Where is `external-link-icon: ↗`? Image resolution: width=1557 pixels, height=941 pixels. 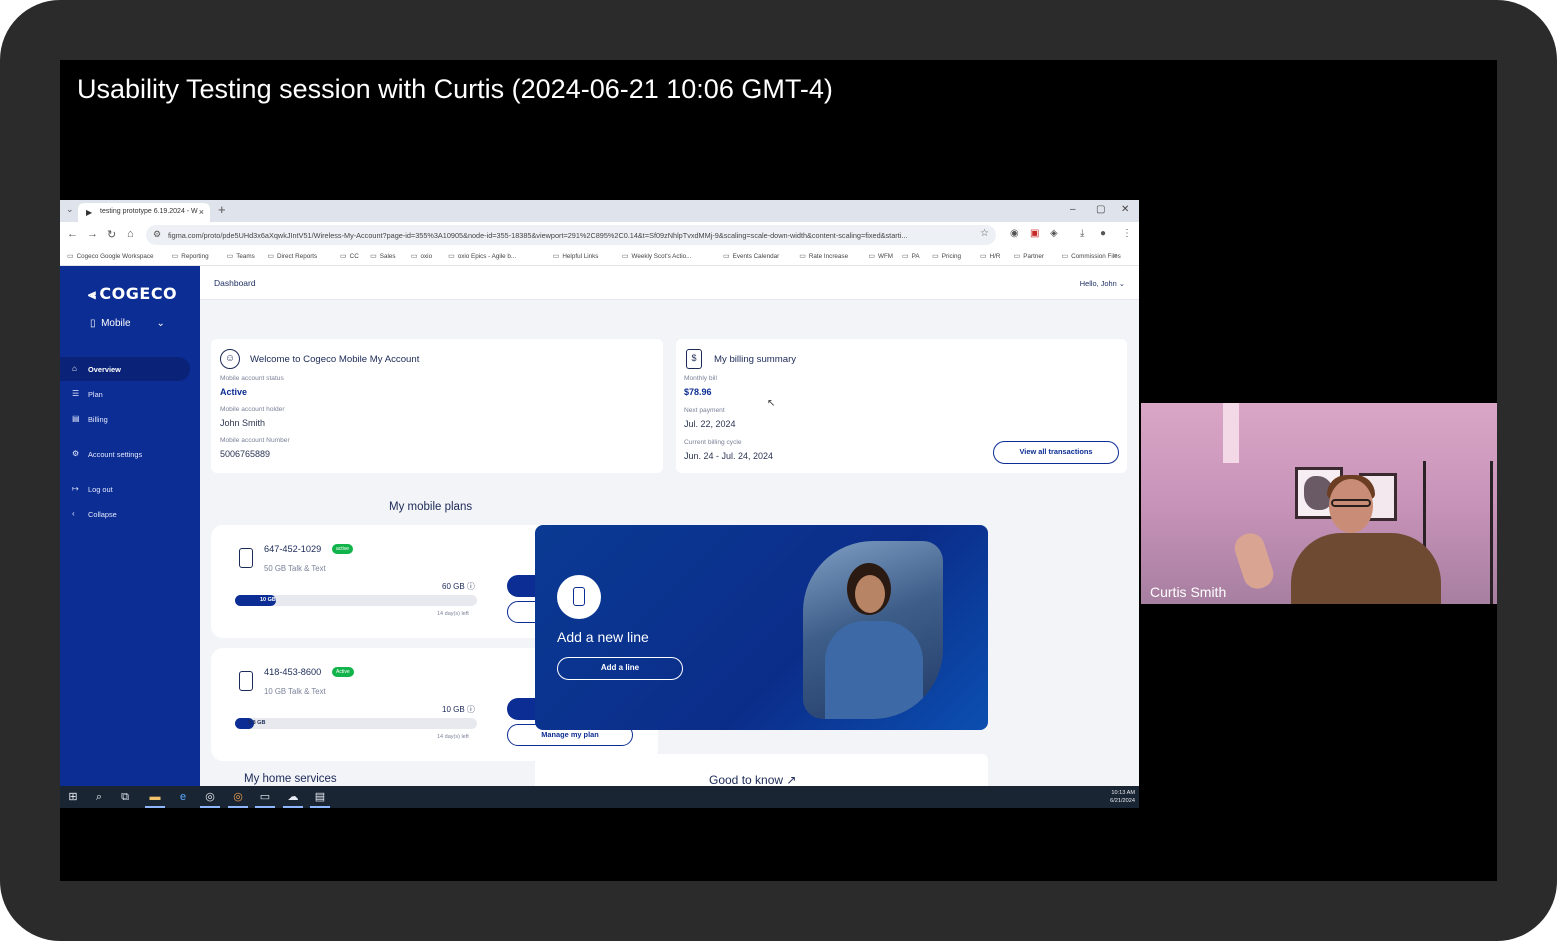 external-link-icon: ↗ is located at coordinates (791, 779).